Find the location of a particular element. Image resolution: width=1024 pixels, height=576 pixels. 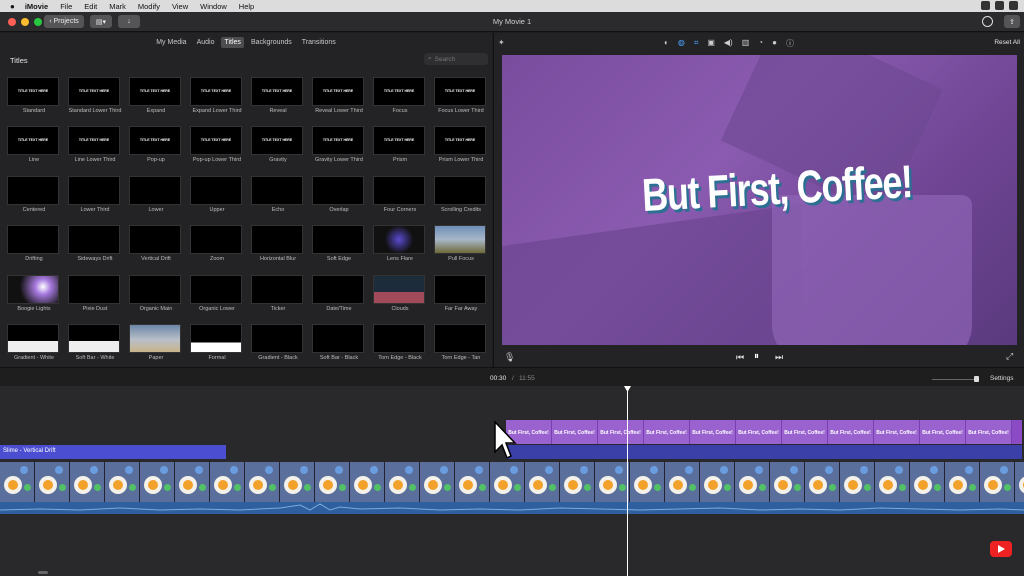

title-template: TITLE TEXT HERE Expand is located at coordinates (156, 96).